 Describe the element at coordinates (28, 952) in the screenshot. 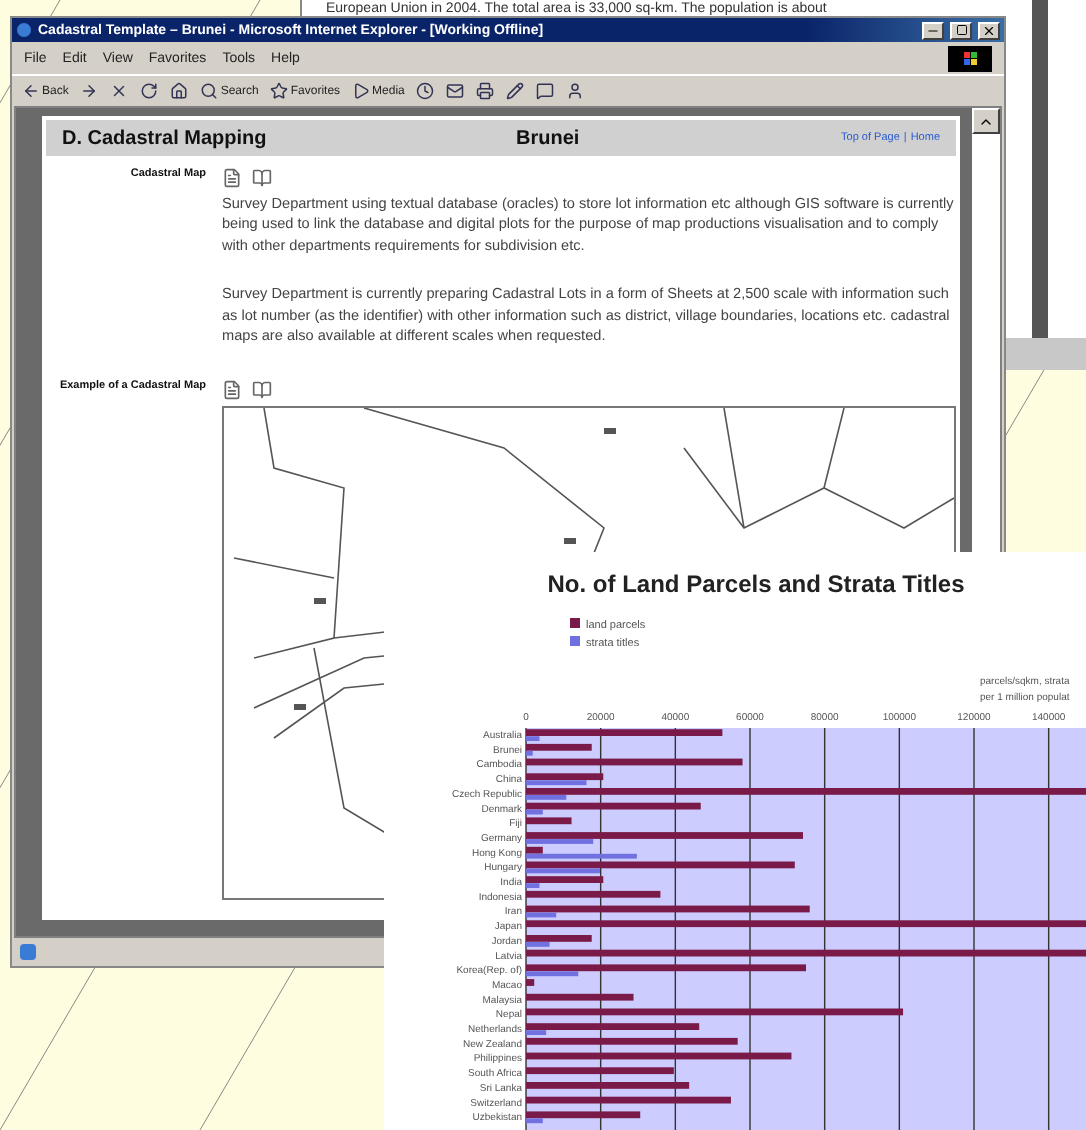

I see `page-icon` at that location.